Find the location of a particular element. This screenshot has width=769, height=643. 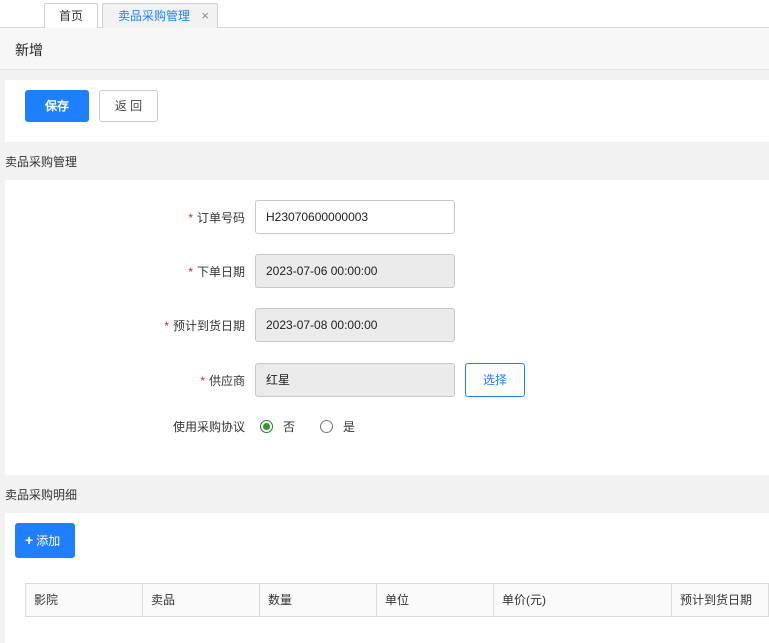

agreement-yes-label: 是 is located at coordinates (349, 426).